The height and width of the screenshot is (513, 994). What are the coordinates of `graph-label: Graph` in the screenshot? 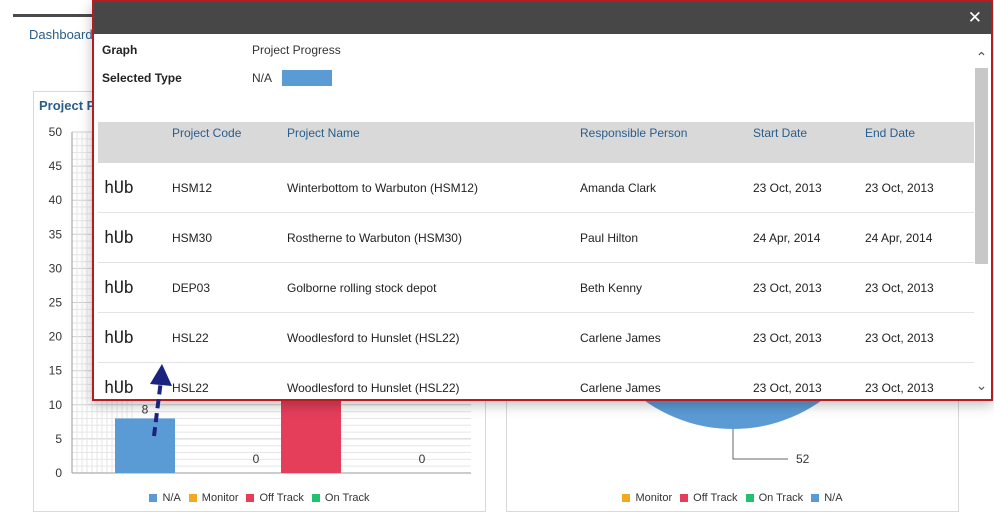 It's located at (120, 50).